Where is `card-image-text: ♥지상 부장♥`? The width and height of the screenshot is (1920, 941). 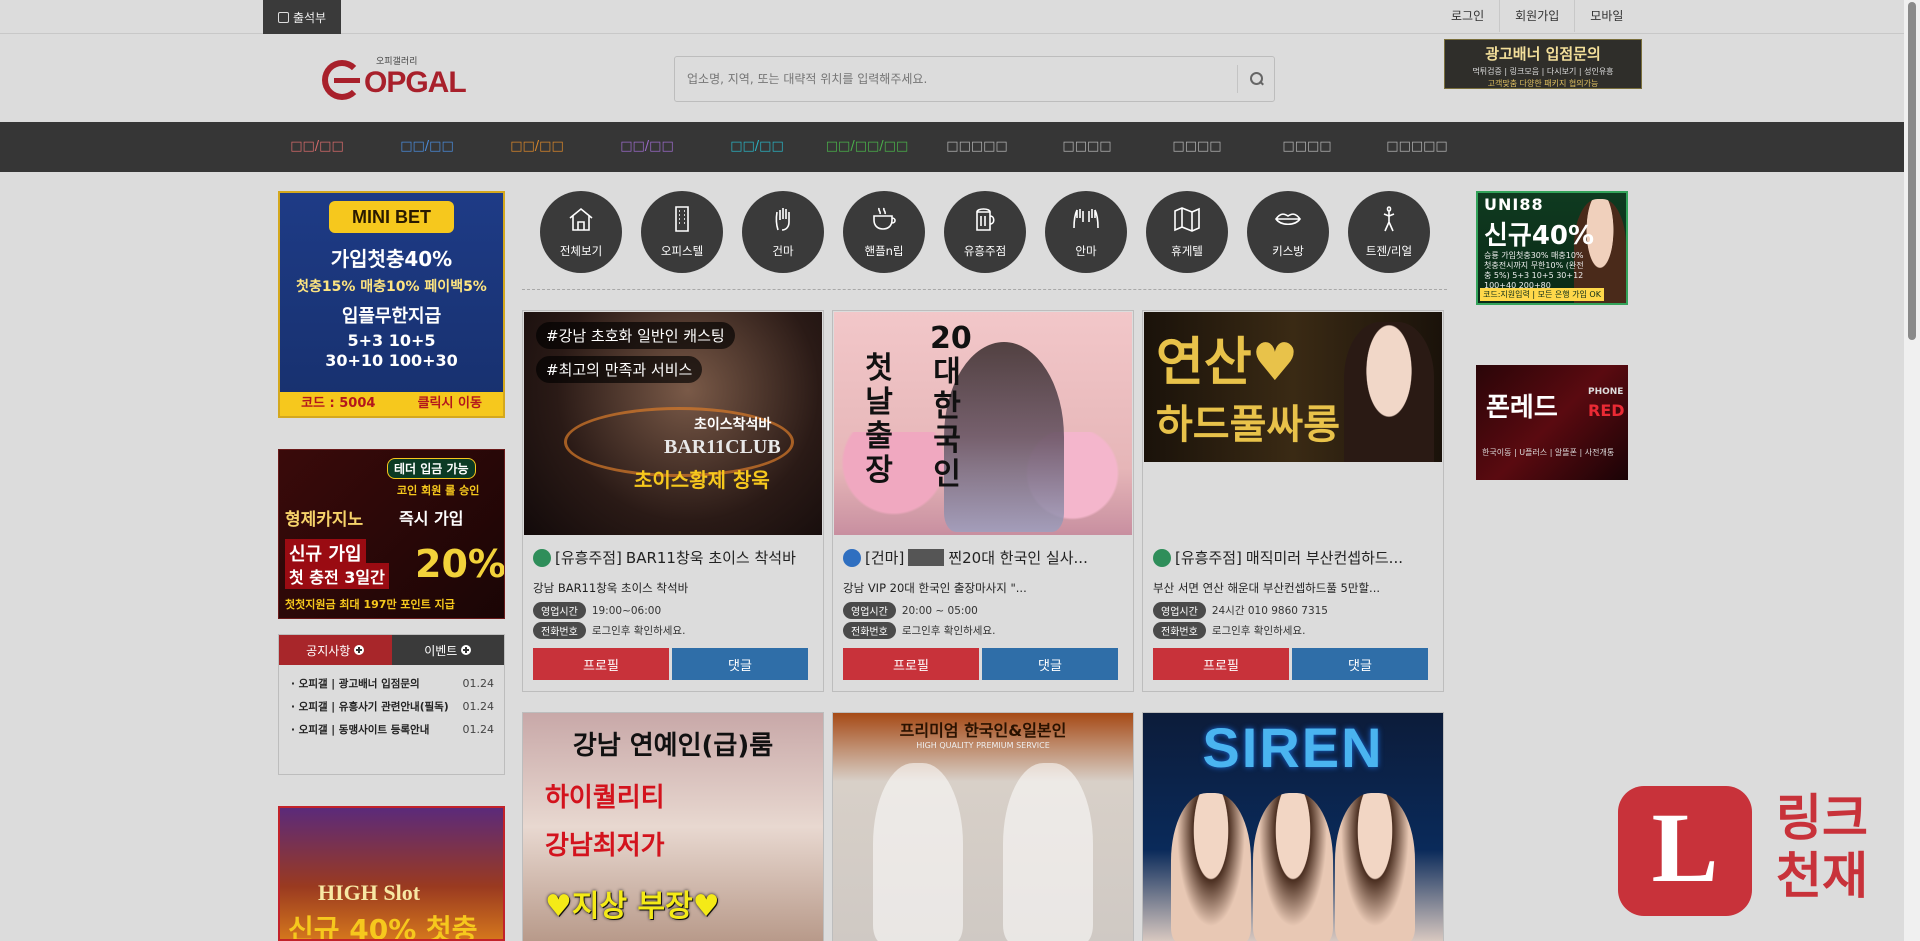
card-image-text: ♥지상 부장♥ is located at coordinates (632, 906).